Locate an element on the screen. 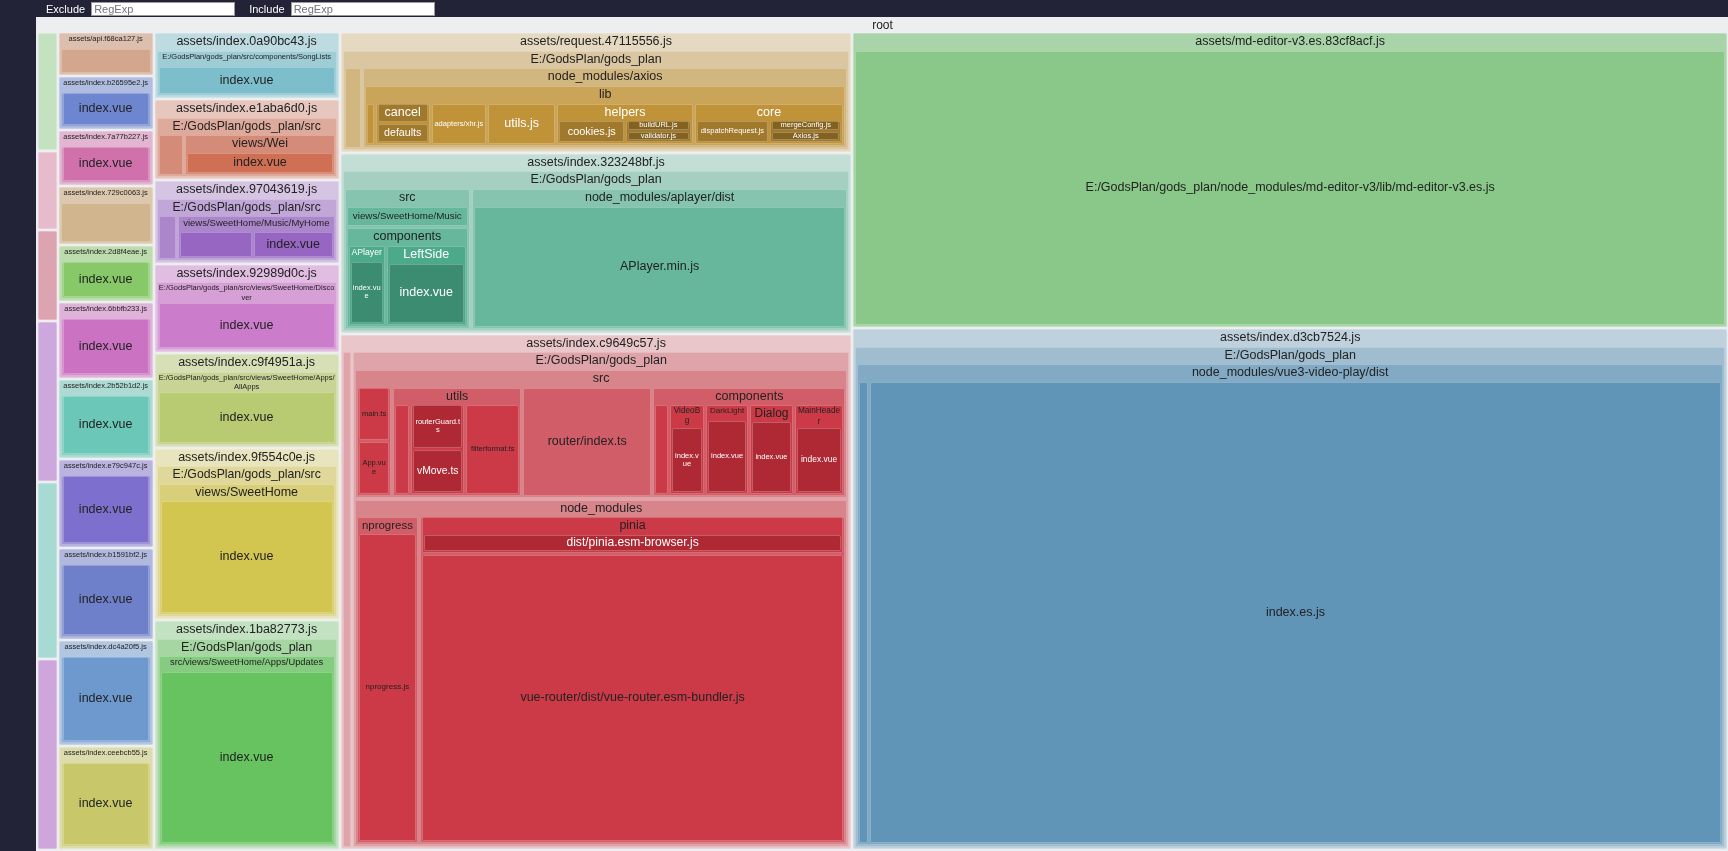 This screenshot has width=1728, height=851. folder-label: nprogress is located at coordinates (387, 526).